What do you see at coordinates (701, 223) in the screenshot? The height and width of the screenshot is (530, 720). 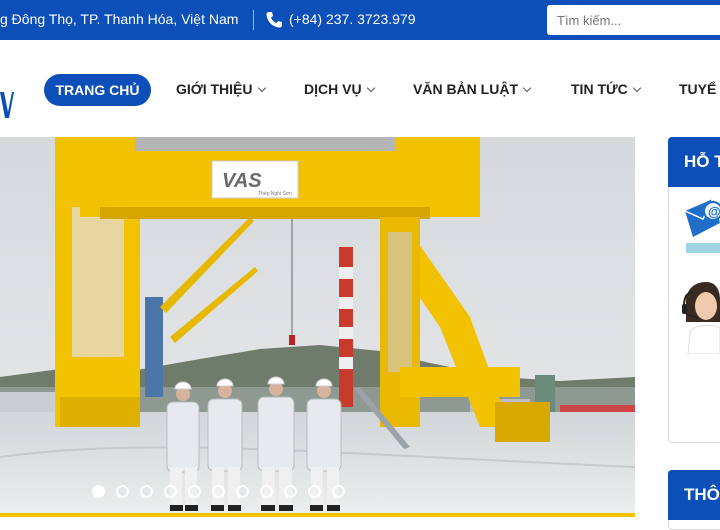 I see `email-icon: @` at bounding box center [701, 223].